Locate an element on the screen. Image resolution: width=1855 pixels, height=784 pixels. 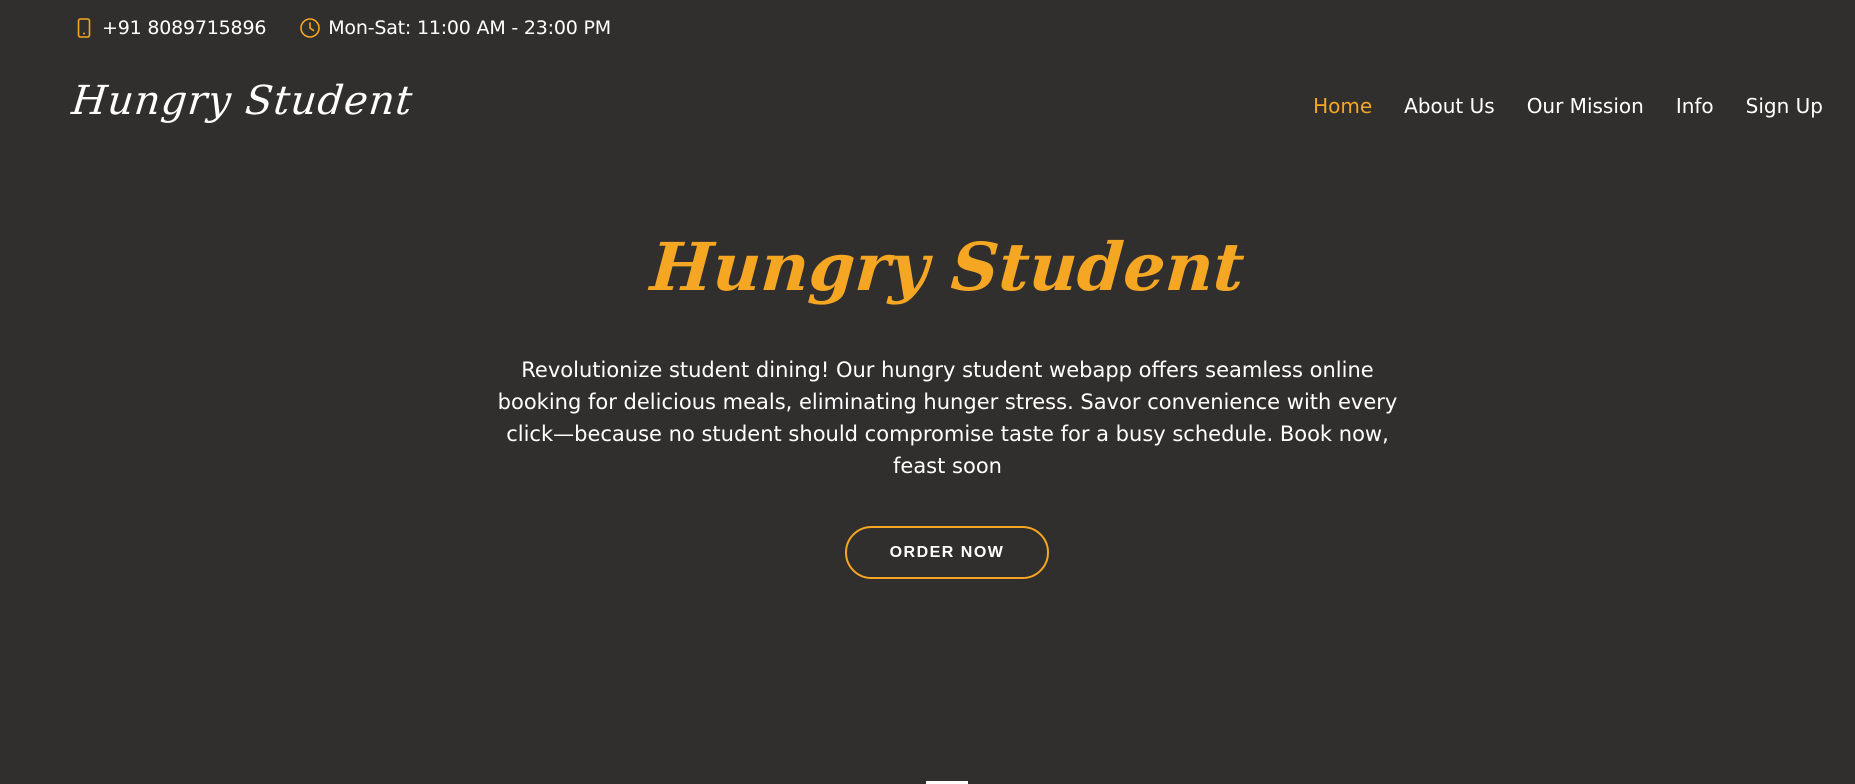
opening-hours: Mon-Sat: 11:00 AM - 23:00 PM is located at coordinates (469, 28).